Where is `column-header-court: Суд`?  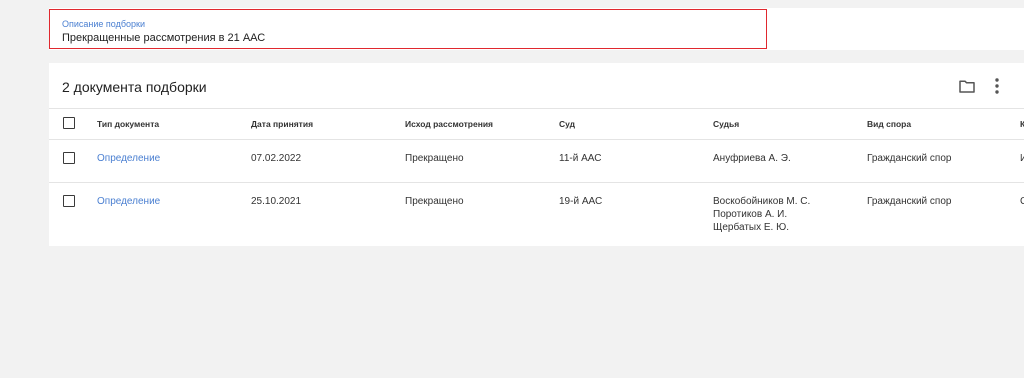 column-header-court: Суд is located at coordinates (567, 124).